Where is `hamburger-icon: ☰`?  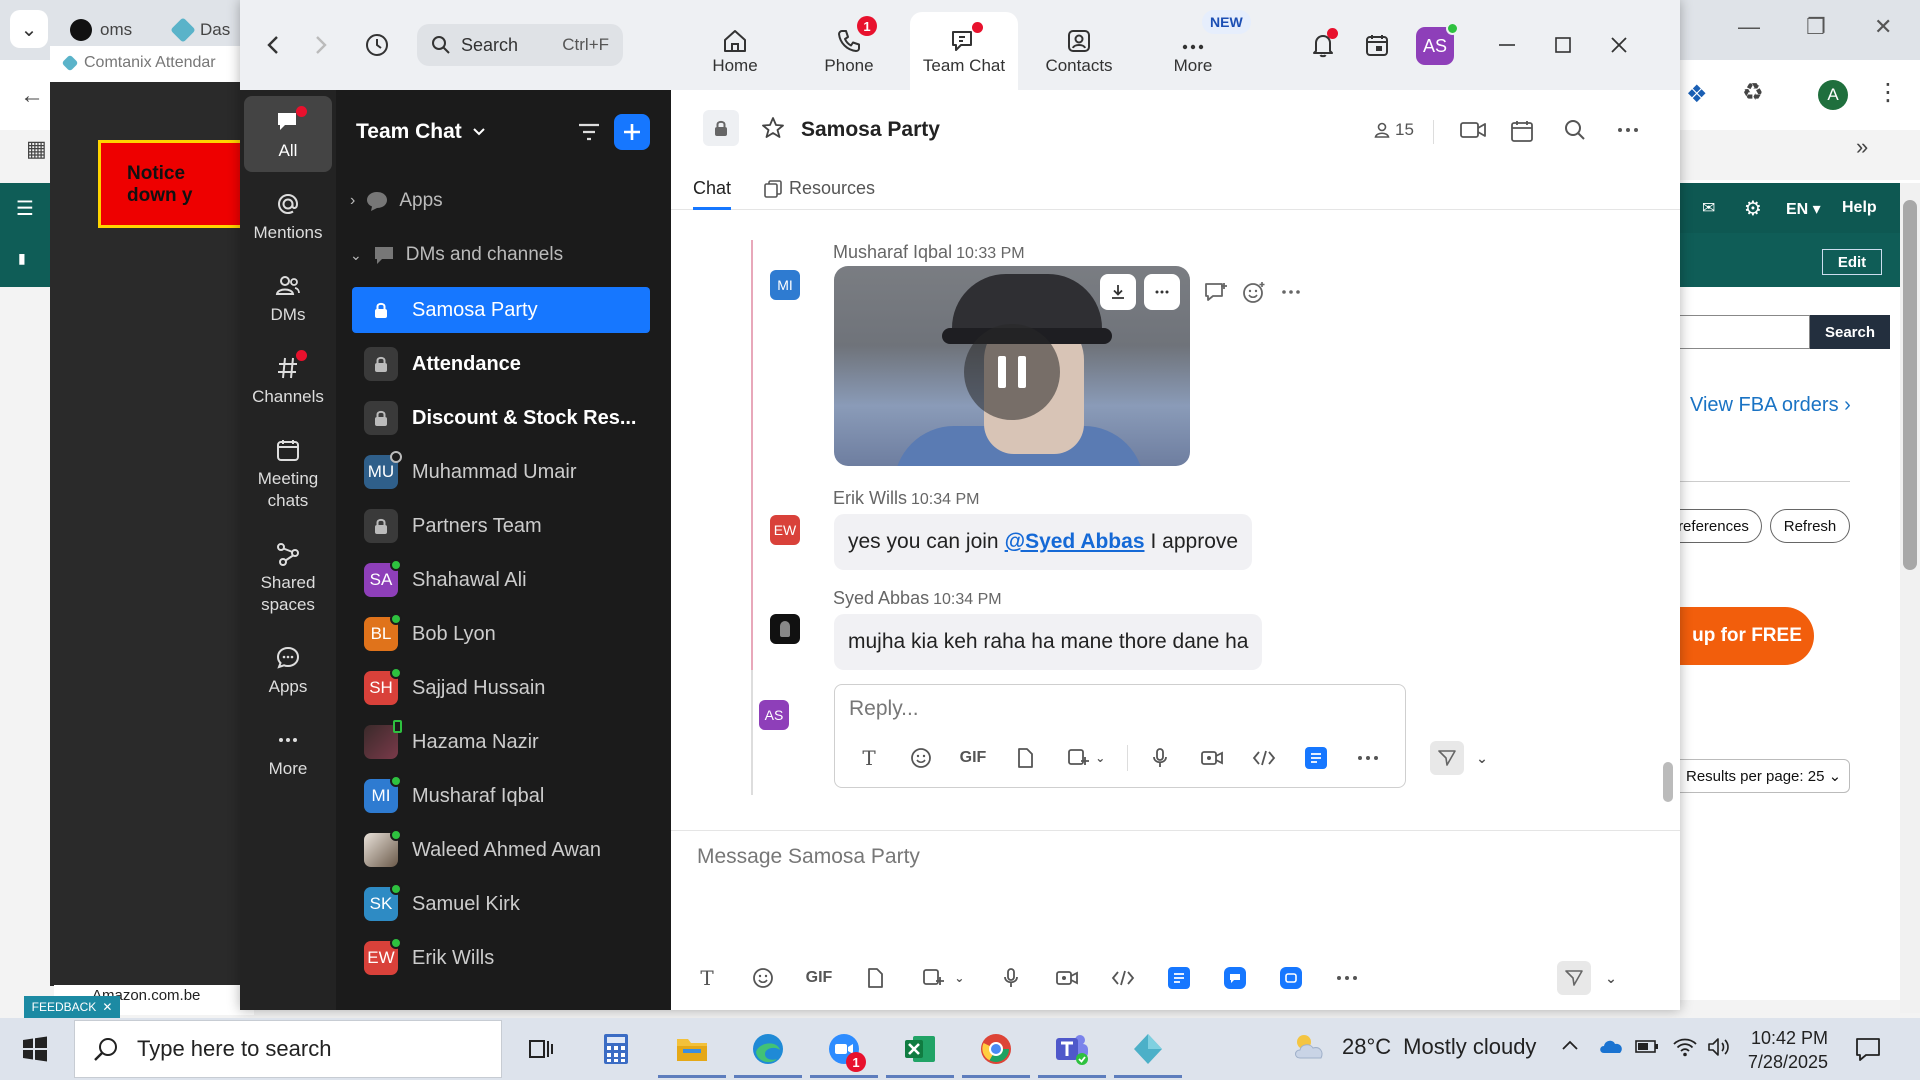 hamburger-icon: ☰ is located at coordinates (25, 208).